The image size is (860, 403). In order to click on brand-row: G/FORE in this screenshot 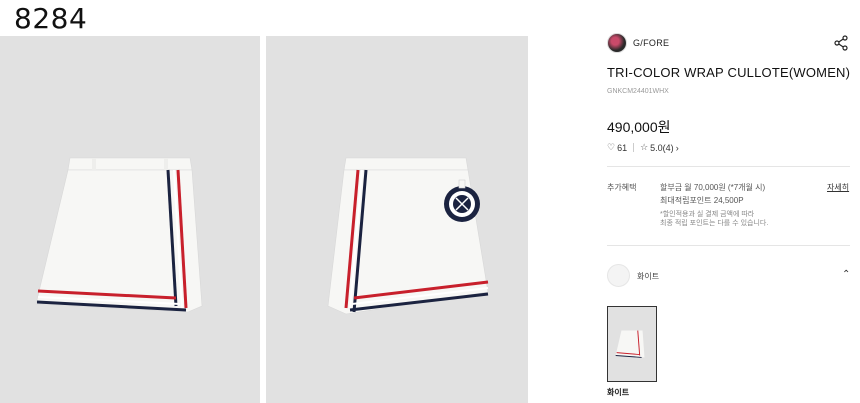, I will do `click(638, 43)`.